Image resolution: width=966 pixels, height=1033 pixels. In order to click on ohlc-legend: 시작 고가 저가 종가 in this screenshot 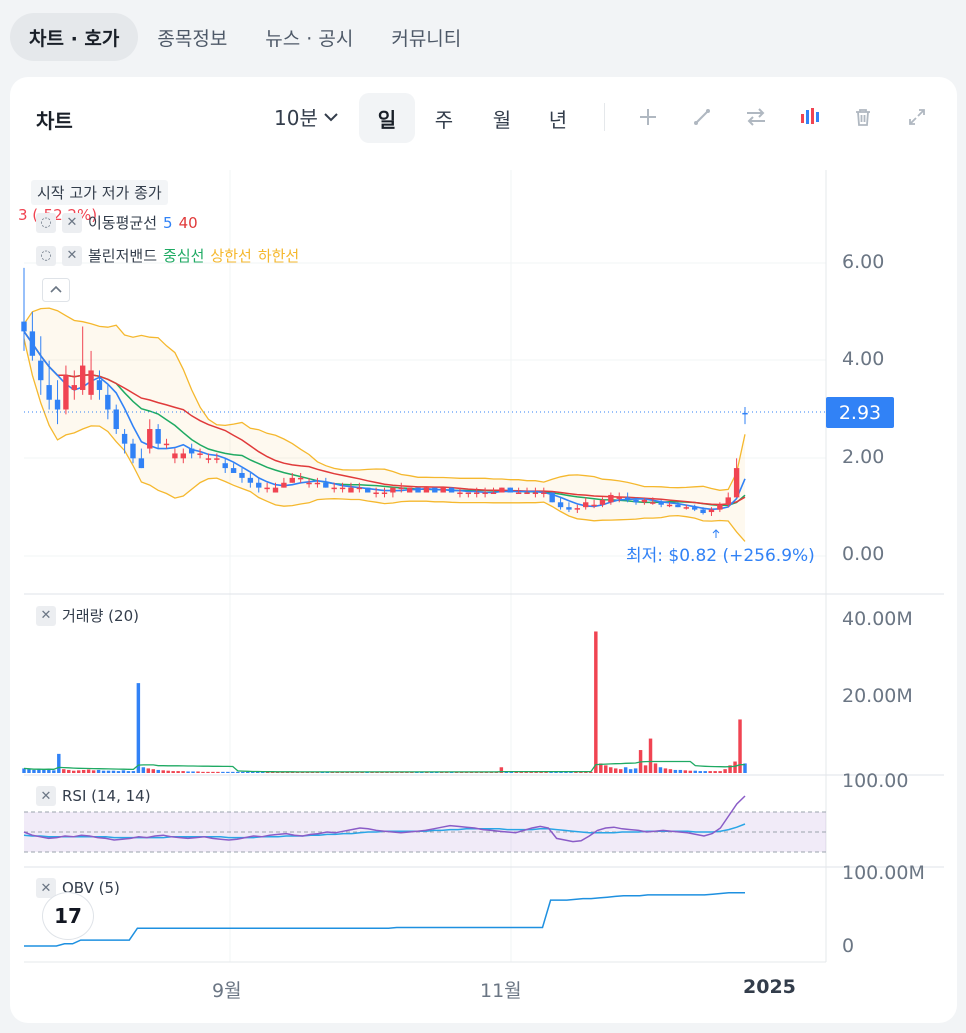, I will do `click(99, 192)`.